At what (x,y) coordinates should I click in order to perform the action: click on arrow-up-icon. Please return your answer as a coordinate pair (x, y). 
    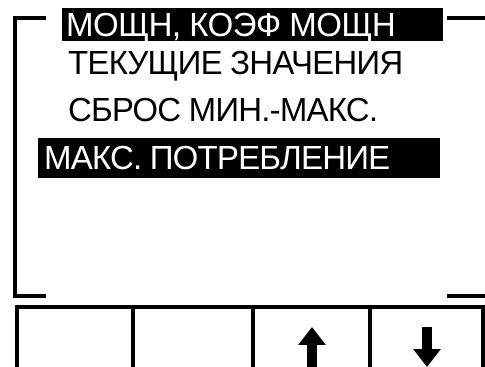
    Looking at the image, I should click on (311, 347).